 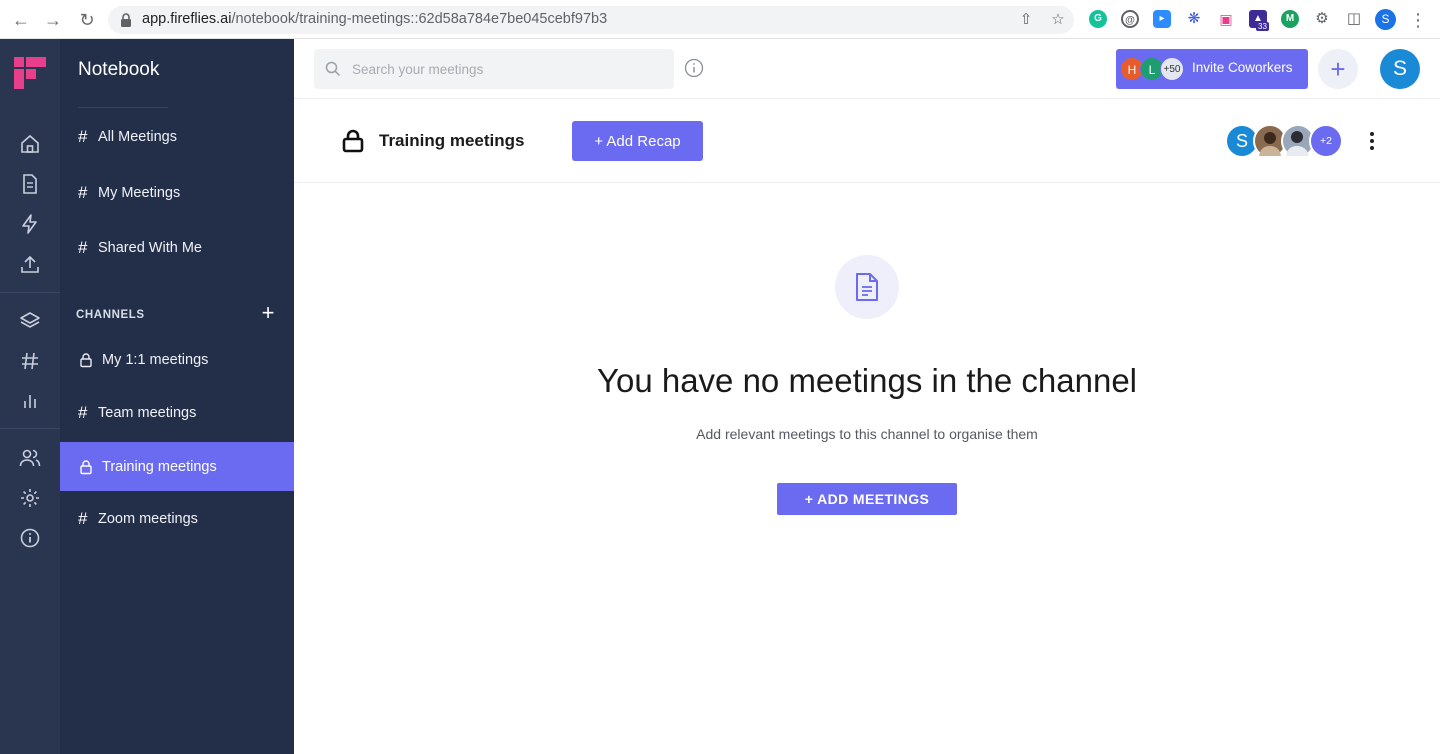 I want to click on extension-badge: 33, so click(x=1262, y=26).